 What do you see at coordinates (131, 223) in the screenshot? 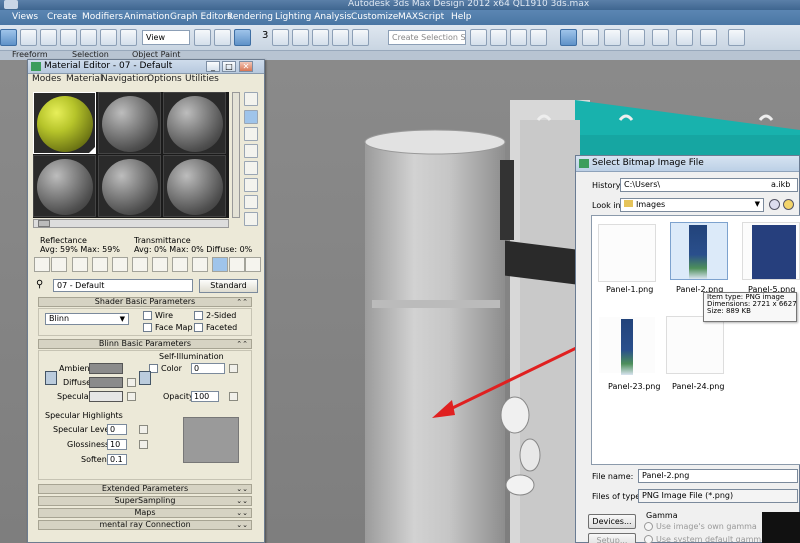
I see `slots-horizontal-scrollbar` at bounding box center [131, 223].